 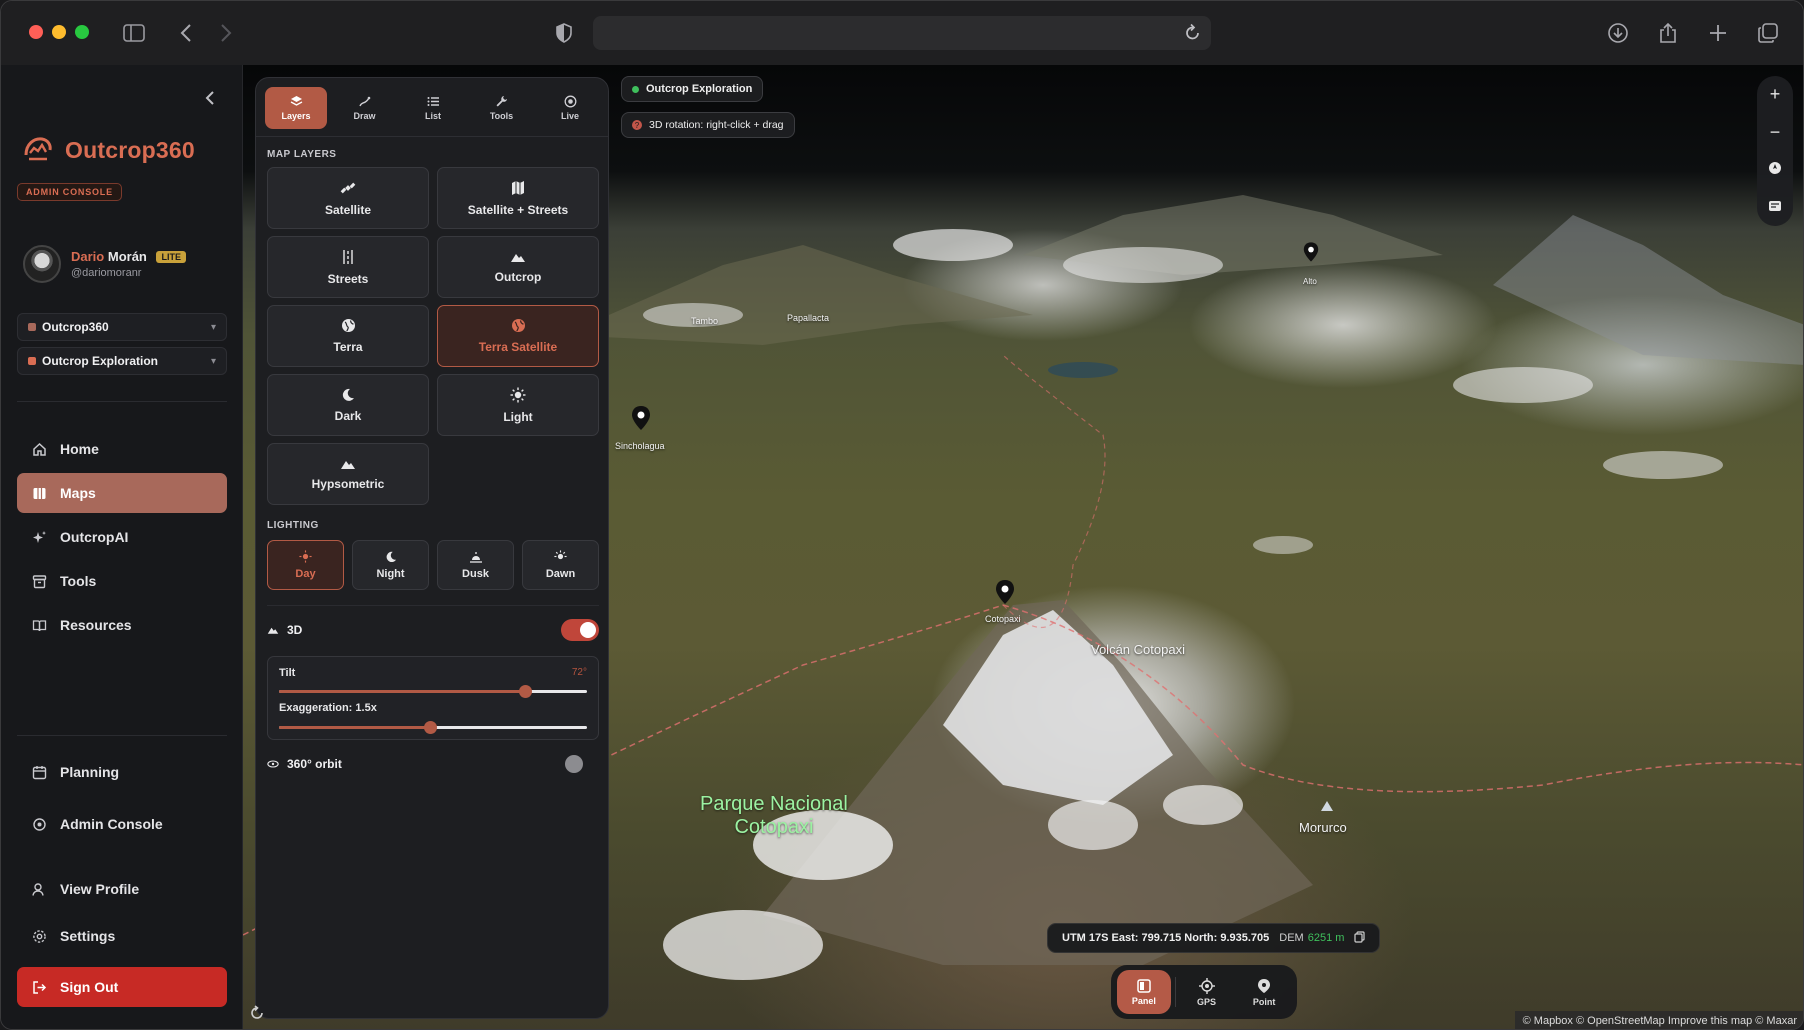 I want to click on exaggeration-slider-handle, so click(x=430, y=727).